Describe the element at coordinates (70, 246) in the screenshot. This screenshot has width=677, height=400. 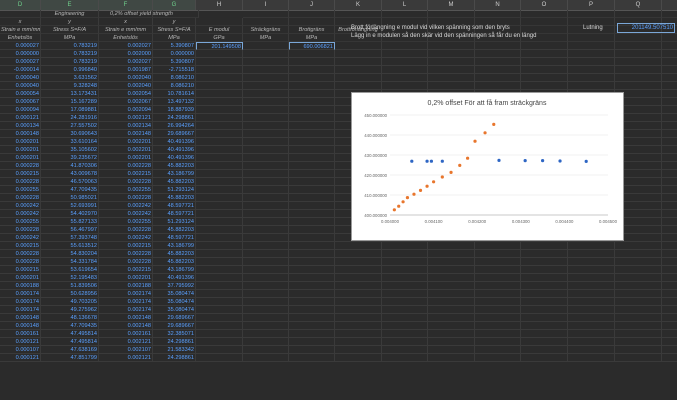
I see `data-cell: 55.613512` at that location.